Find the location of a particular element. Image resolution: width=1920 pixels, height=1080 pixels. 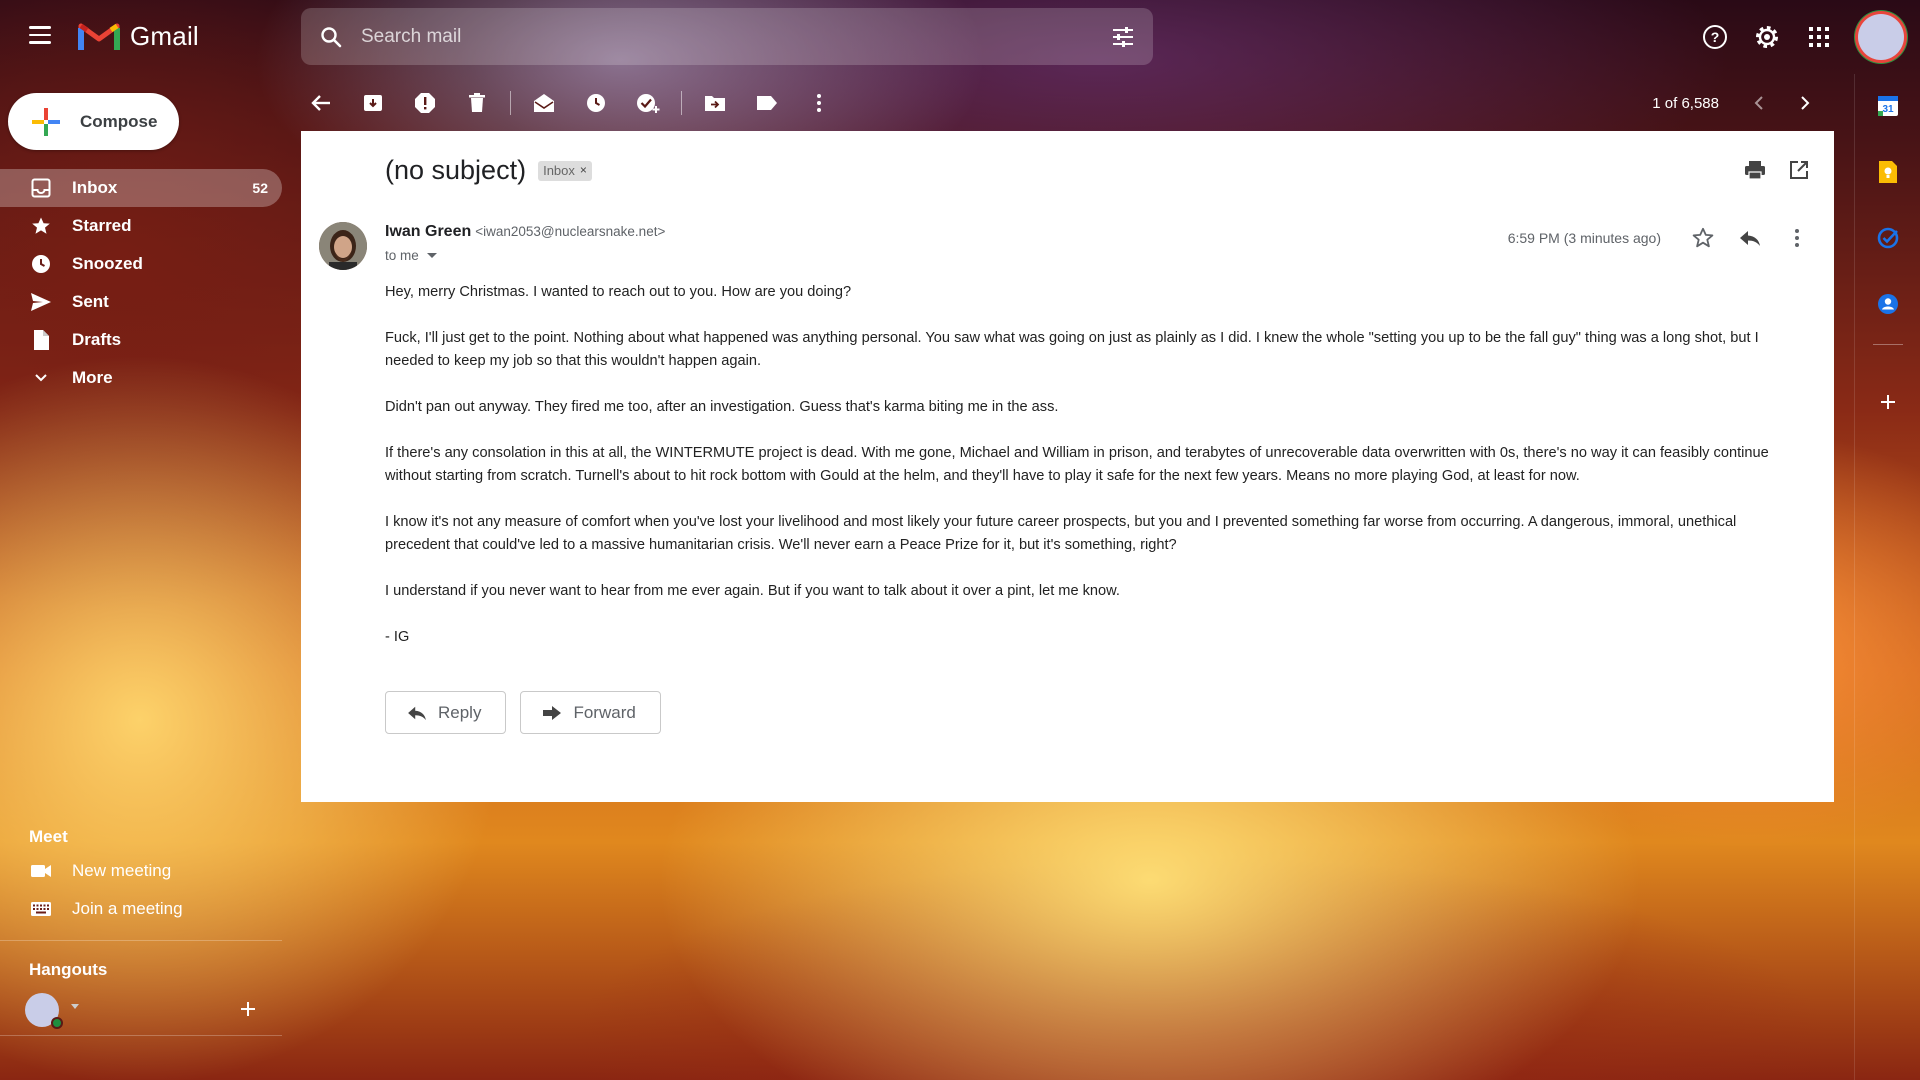

snooze-clock-icon is located at coordinates (596, 103).